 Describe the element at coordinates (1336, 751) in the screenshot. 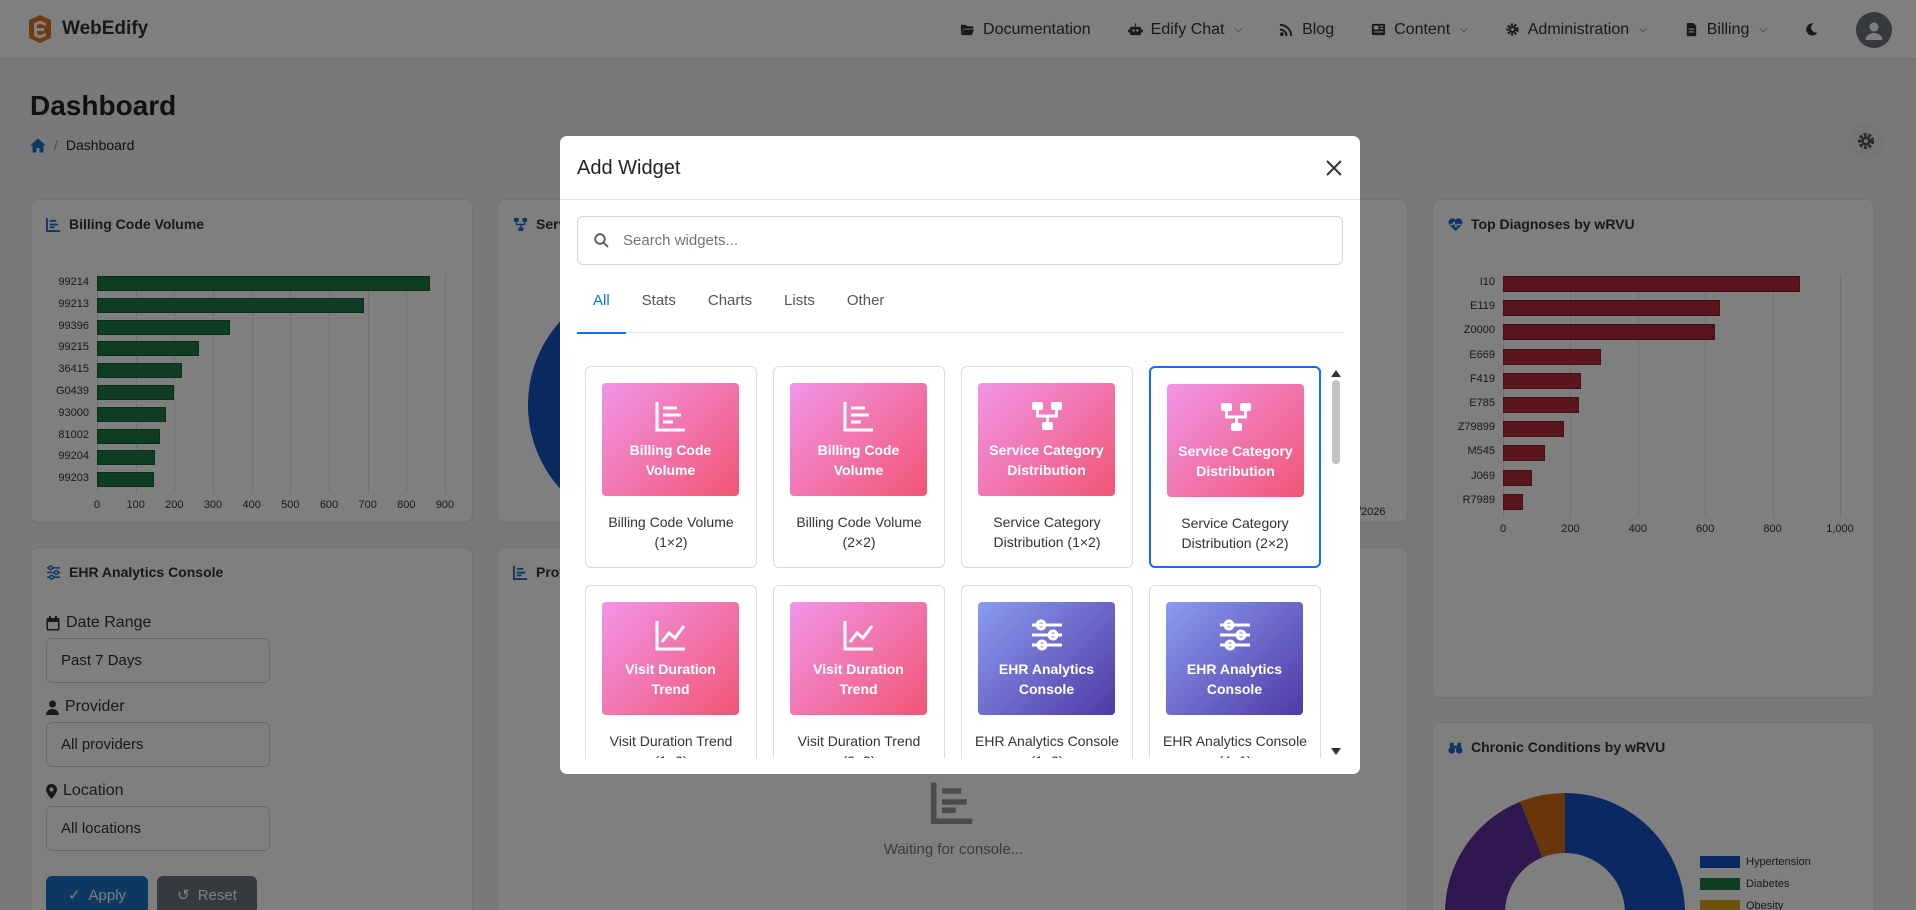

I see `scroll-down-arrow` at that location.